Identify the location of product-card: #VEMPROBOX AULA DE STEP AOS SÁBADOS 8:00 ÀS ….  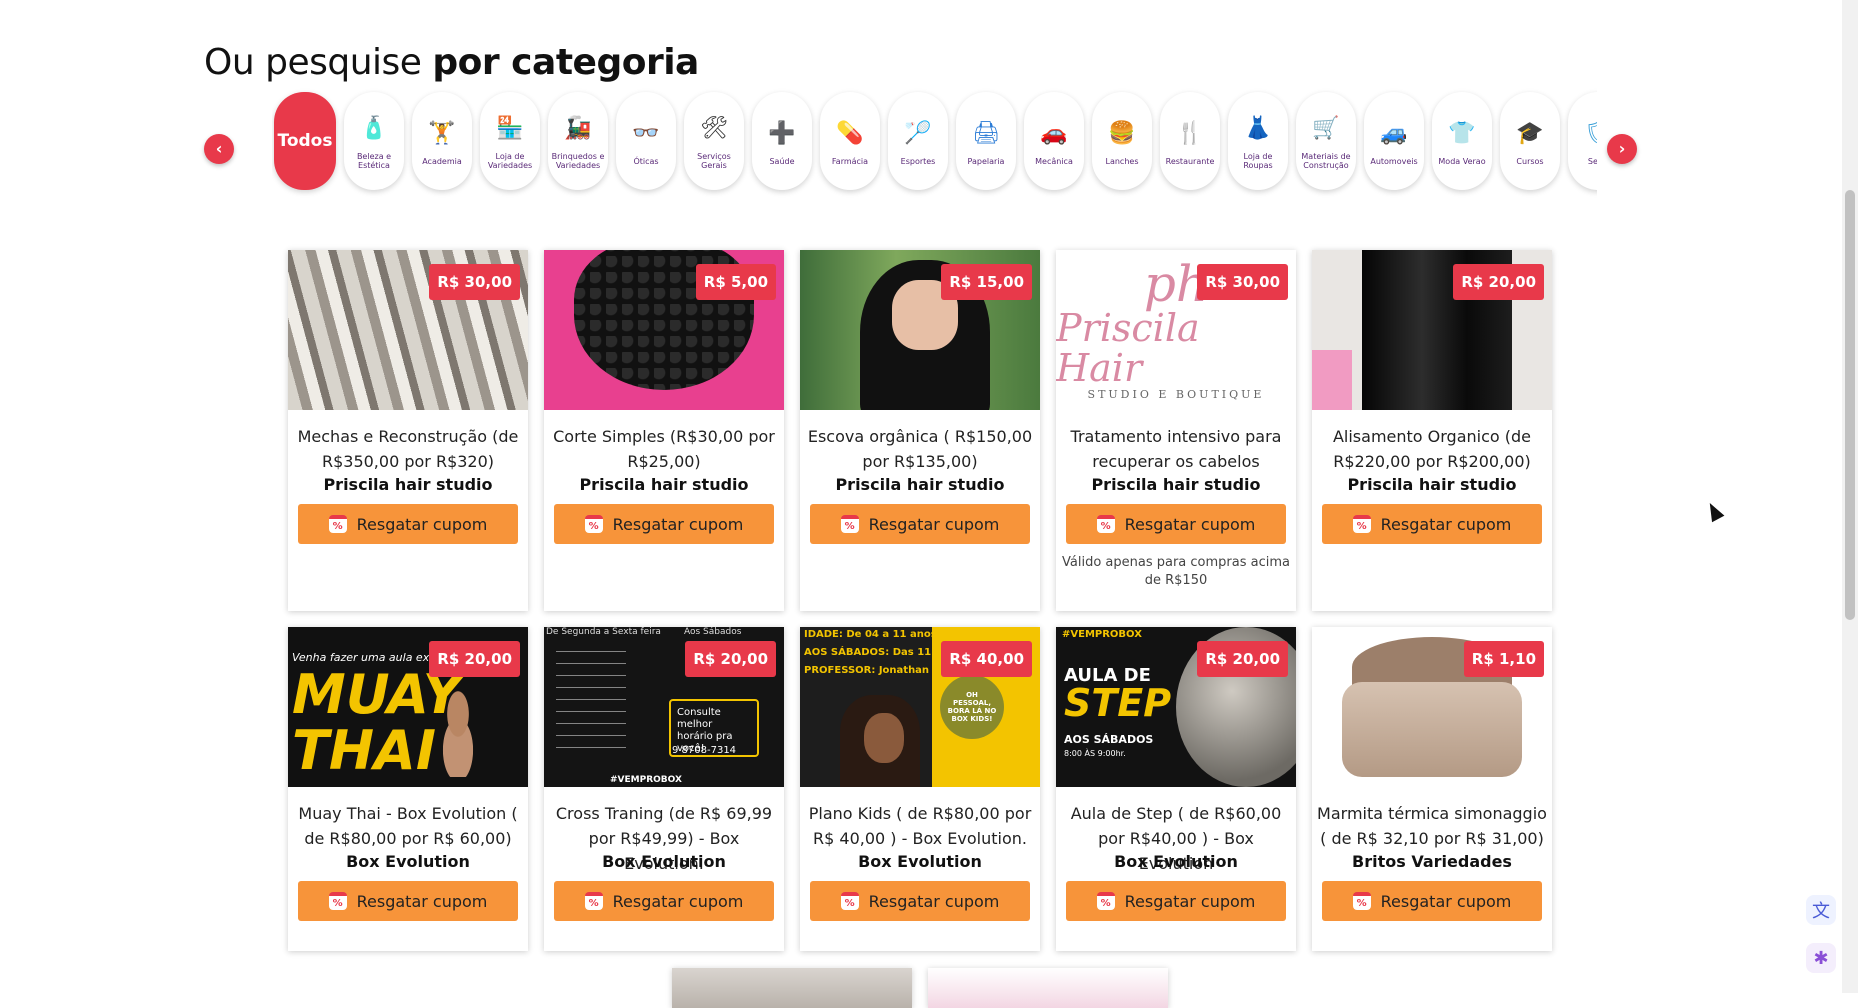
(1176, 789).